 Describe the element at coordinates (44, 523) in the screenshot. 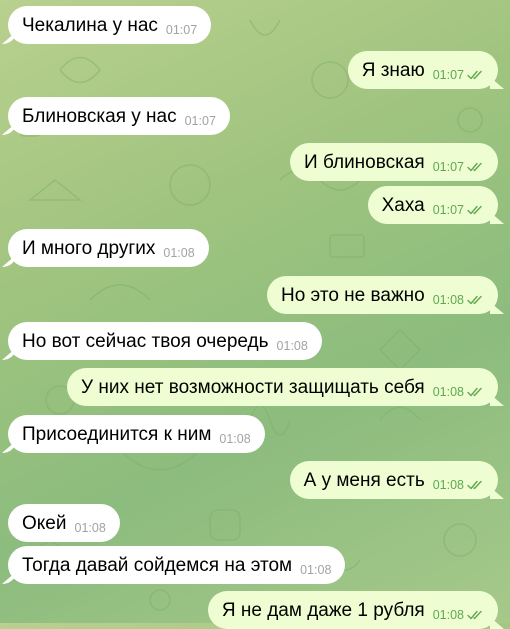

I see `message-text: Окей` at that location.